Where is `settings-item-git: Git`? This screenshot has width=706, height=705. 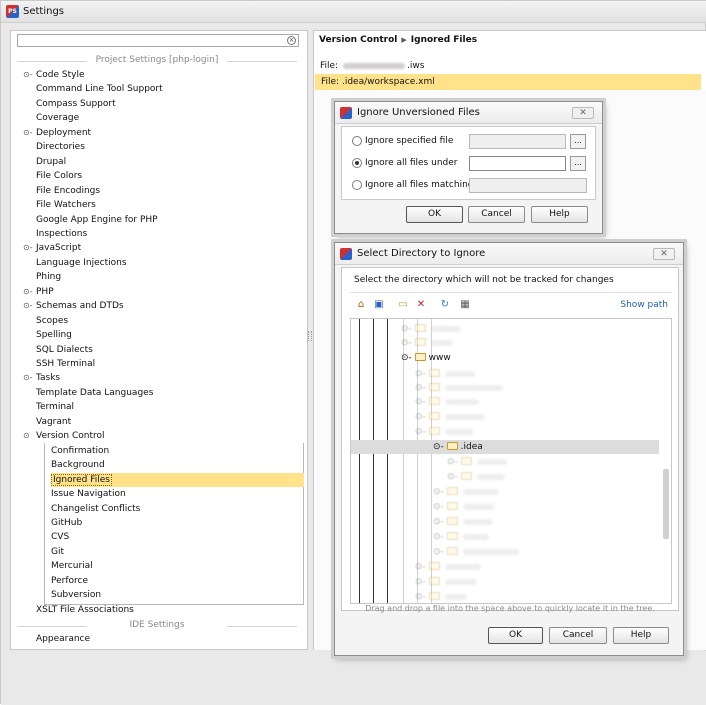 settings-item-git: Git is located at coordinates (57, 552).